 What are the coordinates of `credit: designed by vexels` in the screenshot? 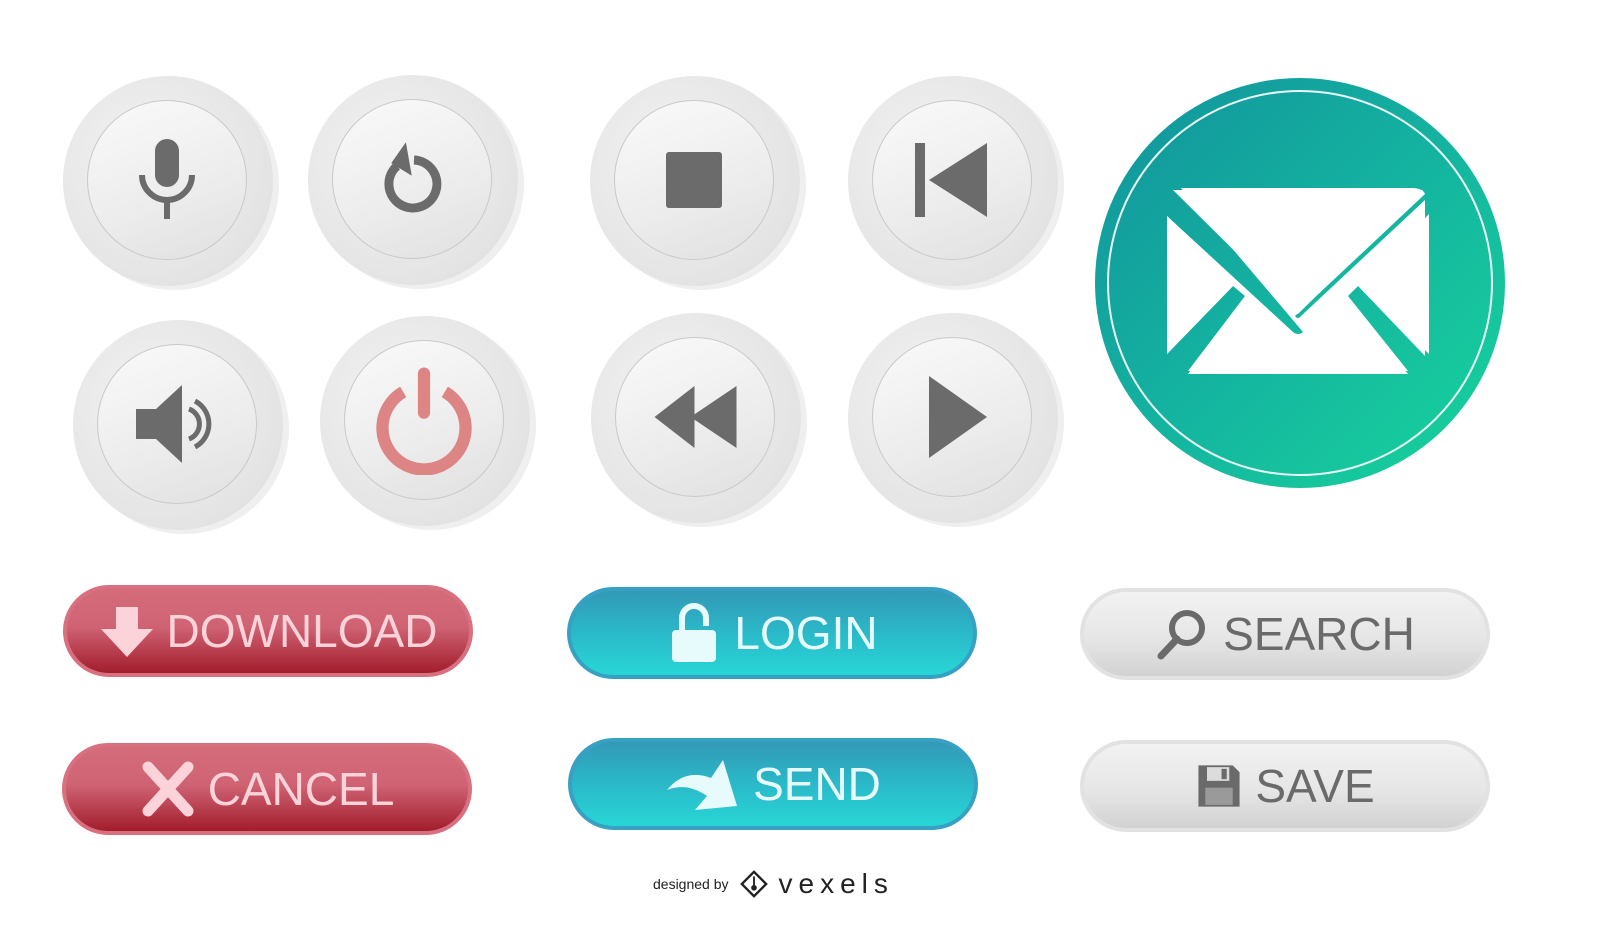 It's located at (773, 884).